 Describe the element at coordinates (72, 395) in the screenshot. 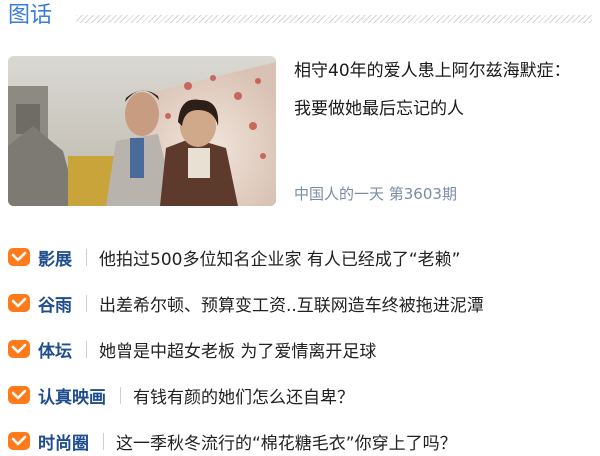

I see `news-tag: 认真映画` at that location.